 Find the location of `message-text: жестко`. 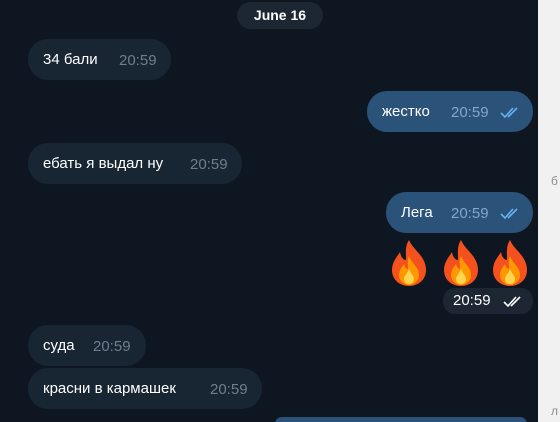

message-text: жестко is located at coordinates (406, 111).